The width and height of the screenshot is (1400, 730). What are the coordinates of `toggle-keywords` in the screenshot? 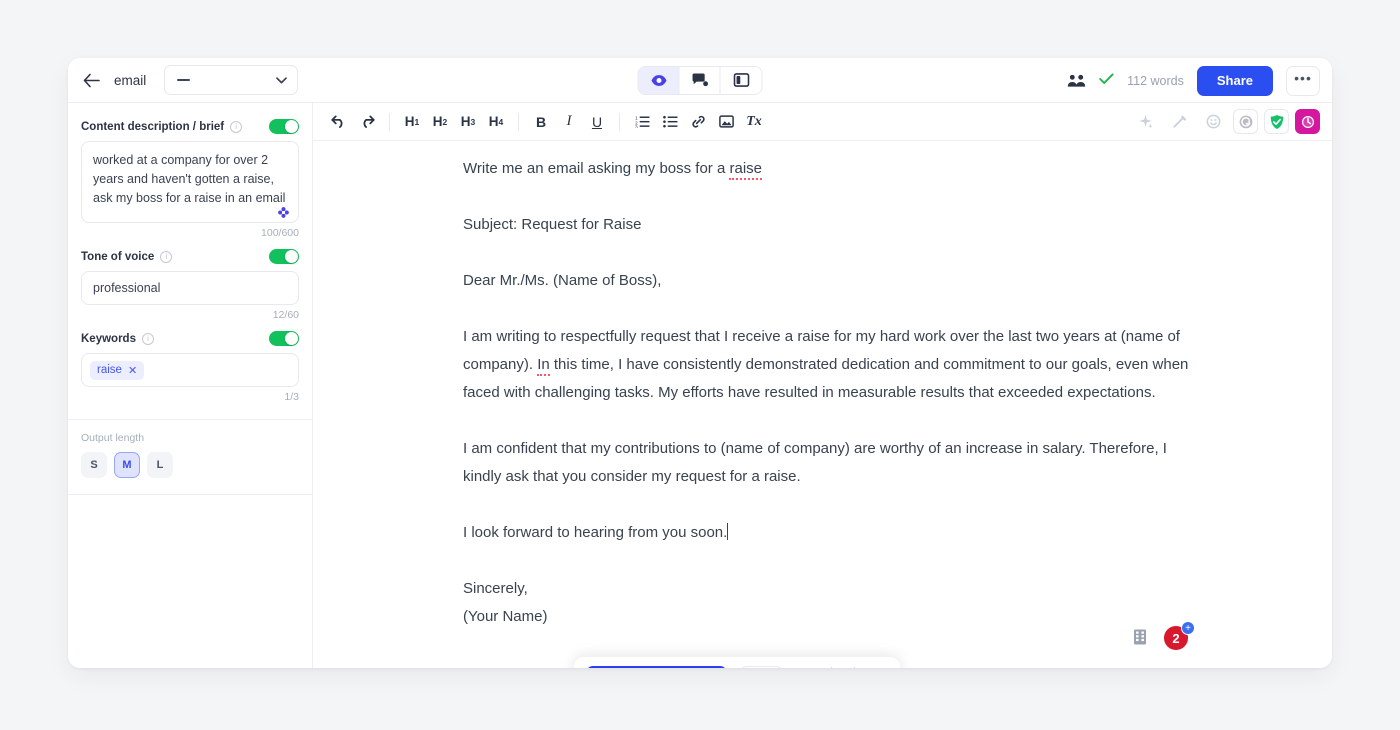 It's located at (284, 338).